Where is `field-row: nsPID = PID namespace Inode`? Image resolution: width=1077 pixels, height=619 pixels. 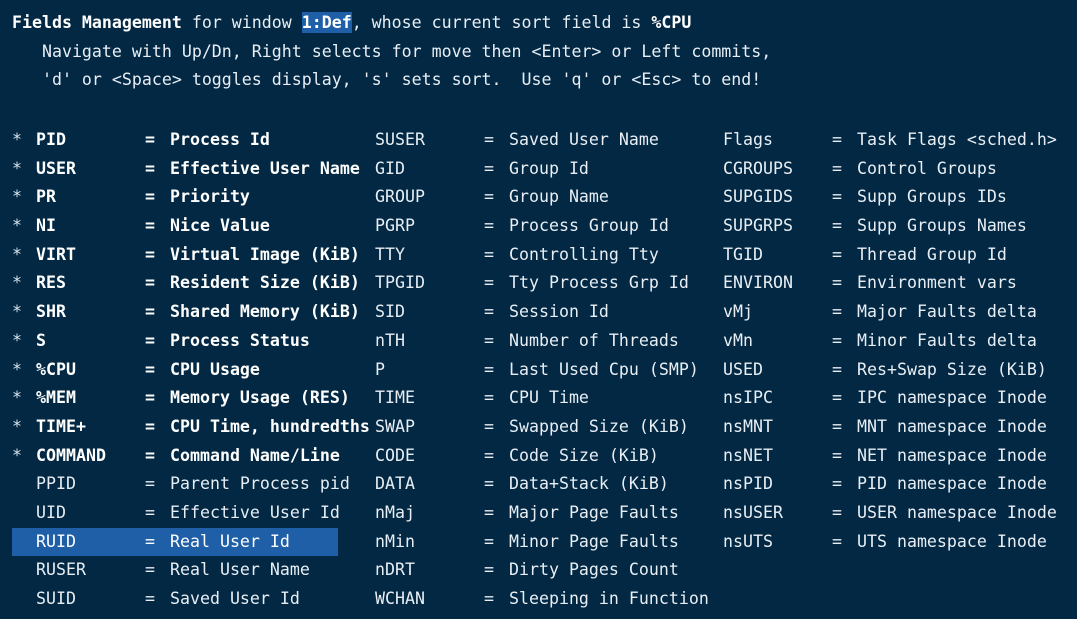 field-row: nsPID = PID namespace Inode is located at coordinates (890, 484).